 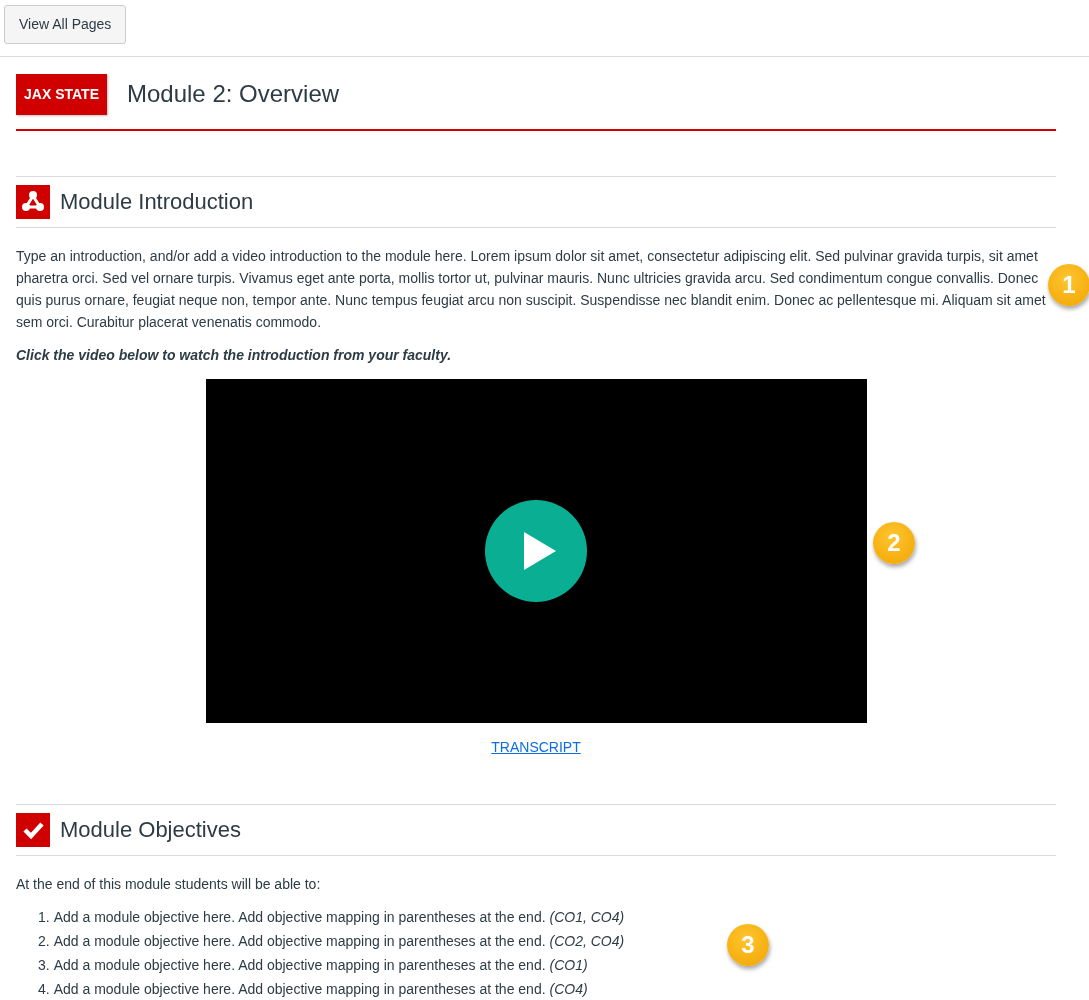 What do you see at coordinates (748, 945) in the screenshot?
I see `callout-badge: 3` at bounding box center [748, 945].